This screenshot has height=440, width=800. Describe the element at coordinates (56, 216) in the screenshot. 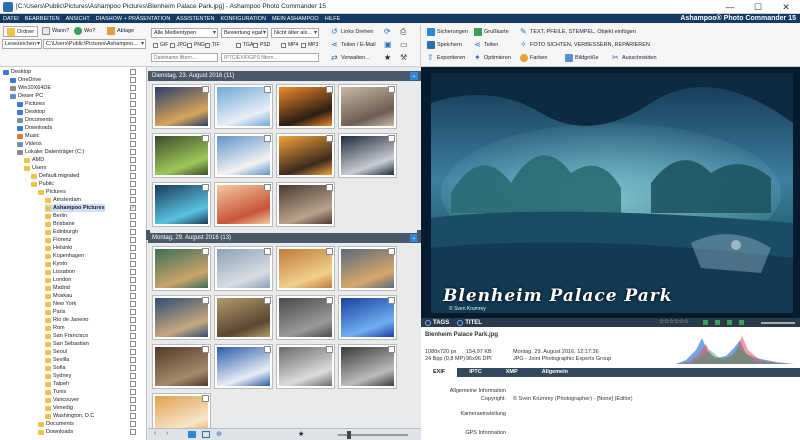

I see `tree-node: Berlin` at that location.